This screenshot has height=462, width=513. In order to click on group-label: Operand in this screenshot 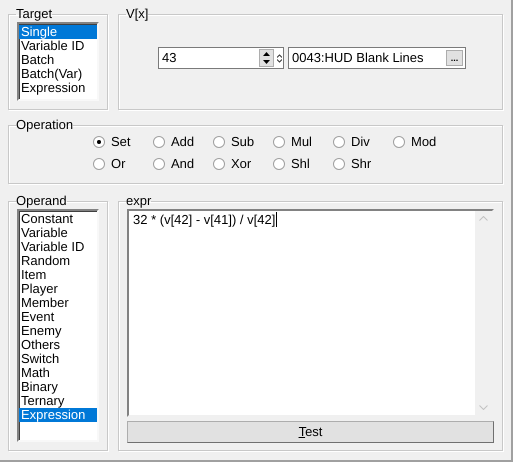, I will do `click(41, 201)`.